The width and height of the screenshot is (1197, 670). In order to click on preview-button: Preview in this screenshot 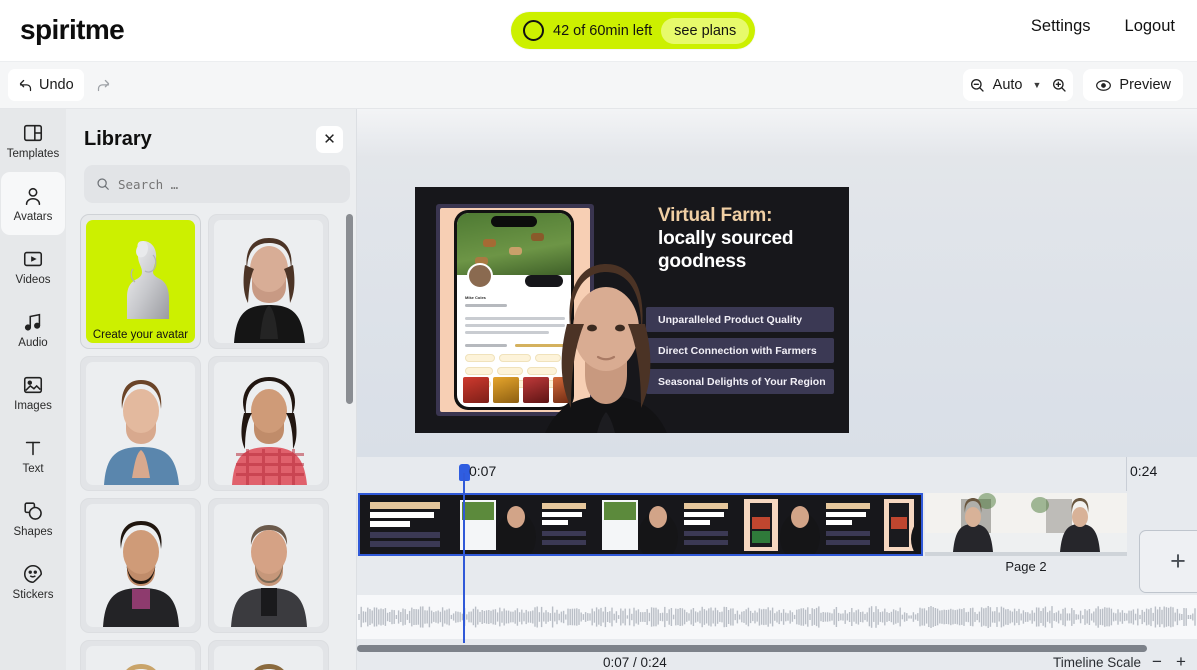, I will do `click(1133, 85)`.